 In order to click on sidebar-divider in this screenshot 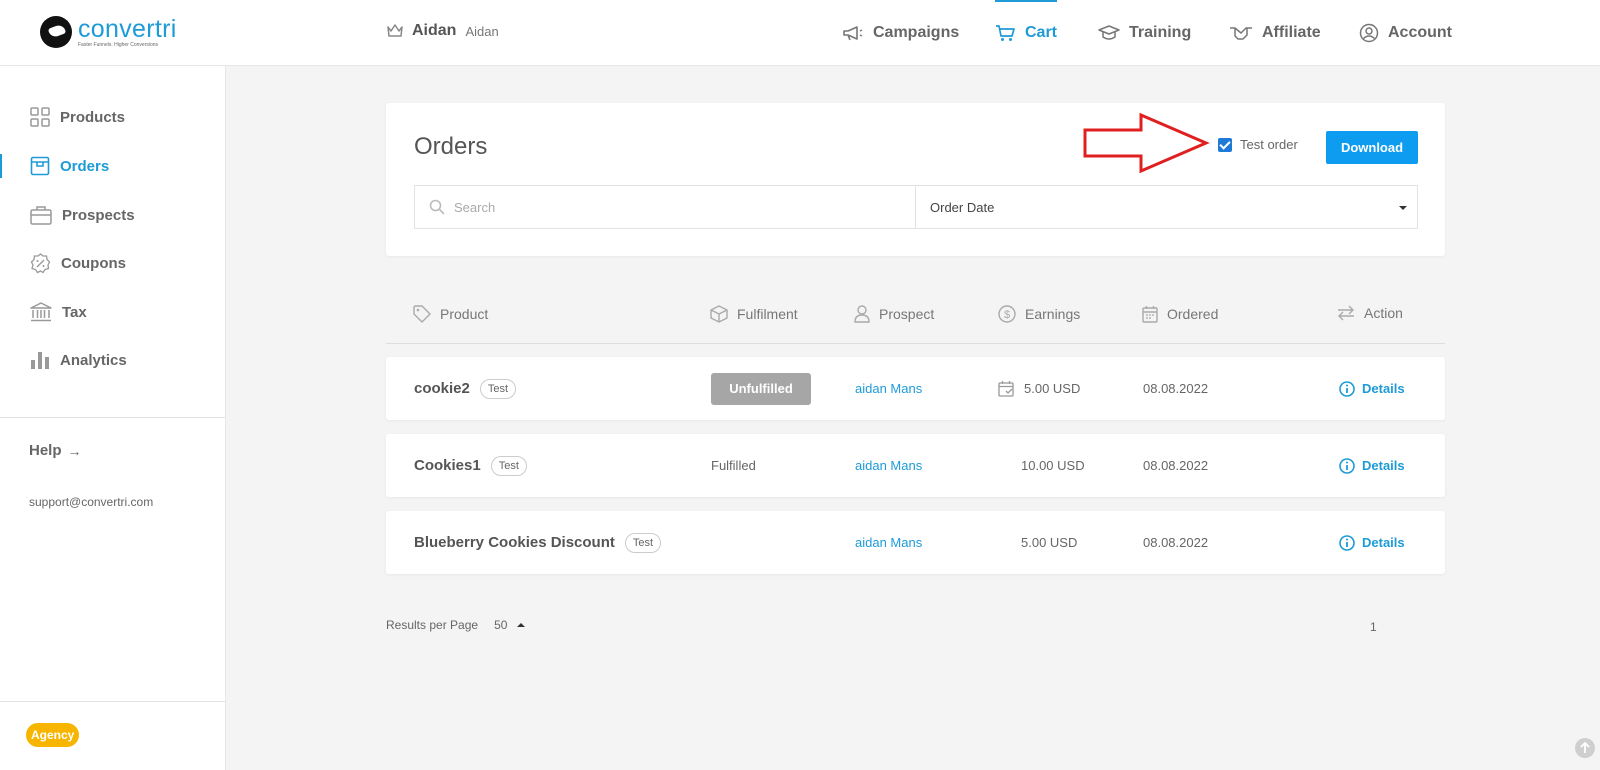, I will do `click(112, 417)`.